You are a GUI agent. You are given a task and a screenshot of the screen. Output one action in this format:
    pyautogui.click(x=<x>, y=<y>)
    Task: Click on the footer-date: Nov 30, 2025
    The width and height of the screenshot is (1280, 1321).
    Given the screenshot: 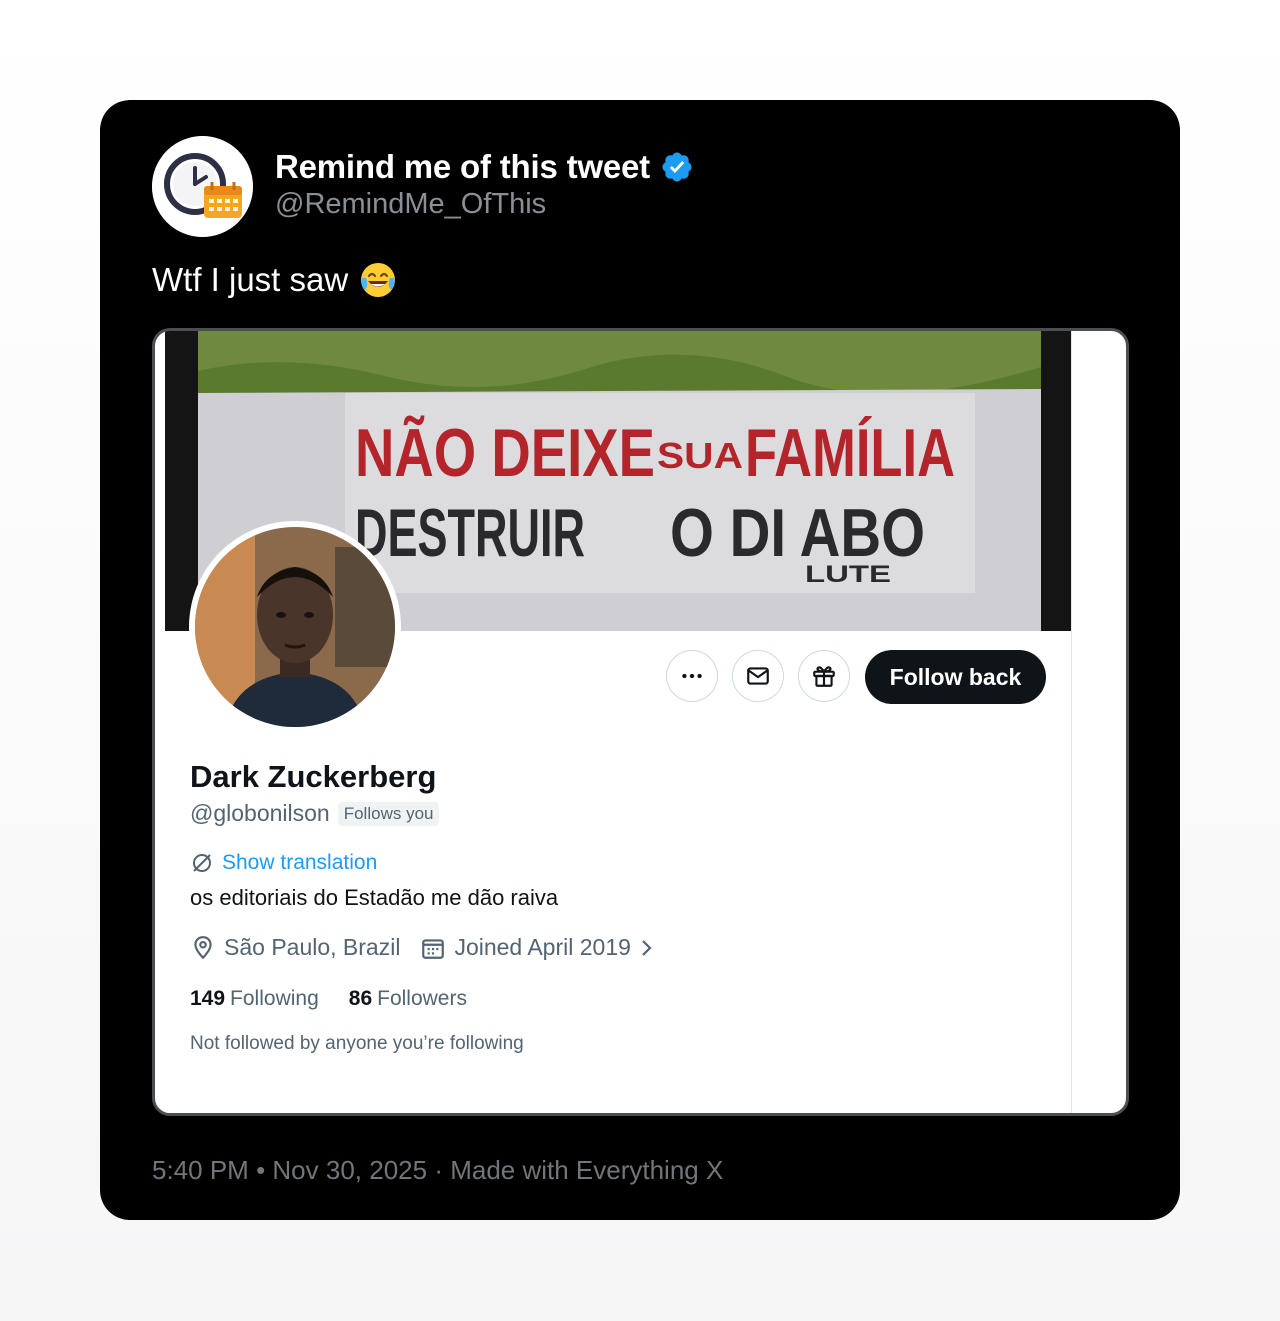 What is the action you would take?
    pyautogui.click(x=350, y=1170)
    